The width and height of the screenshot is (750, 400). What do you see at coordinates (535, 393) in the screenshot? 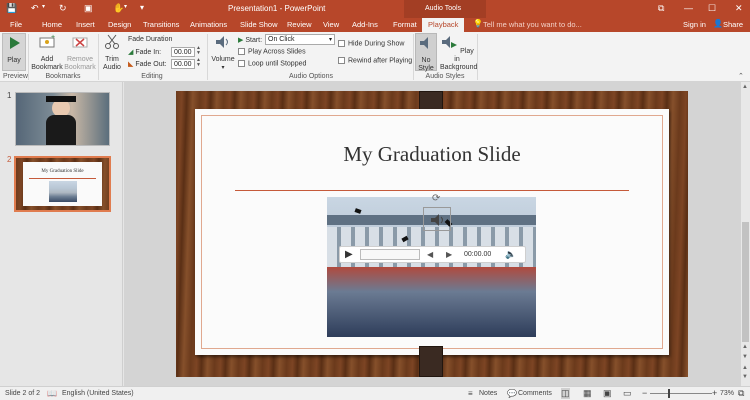
I see `comments-button: Comments` at bounding box center [535, 393].